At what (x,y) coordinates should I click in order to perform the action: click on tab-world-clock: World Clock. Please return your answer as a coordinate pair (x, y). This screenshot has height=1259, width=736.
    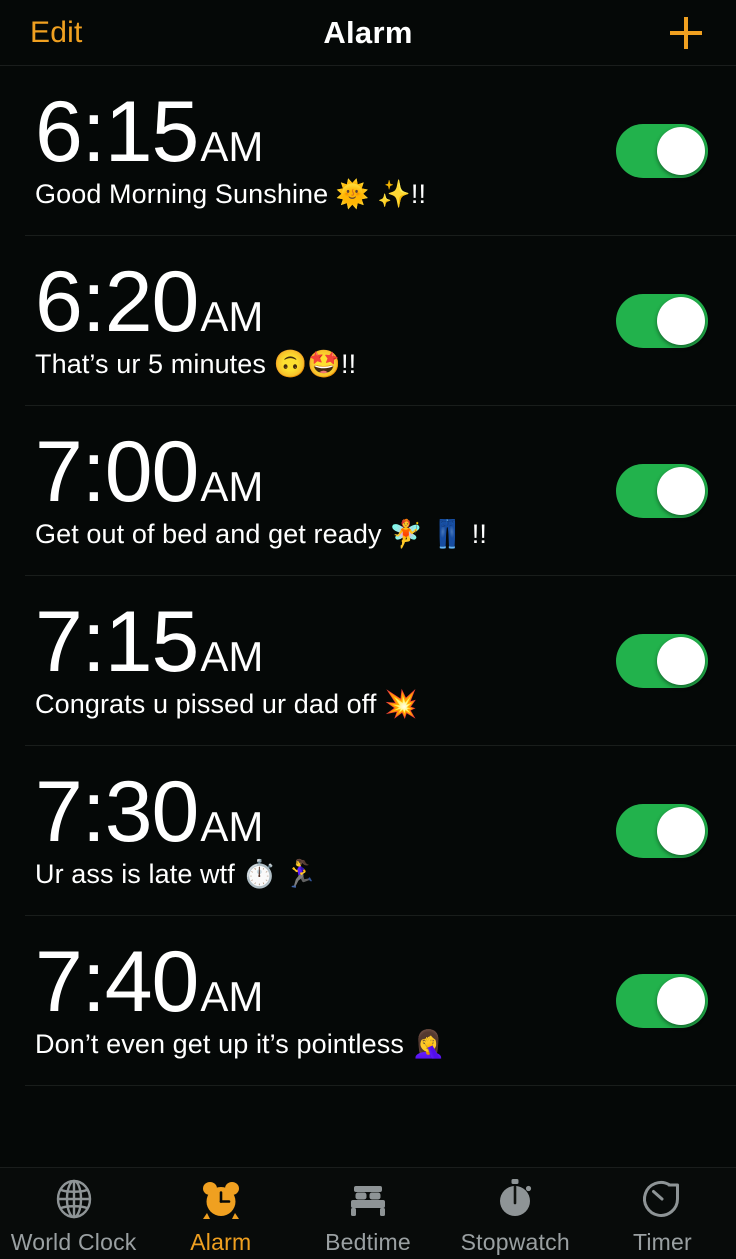
    Looking at the image, I should click on (73, 1213).